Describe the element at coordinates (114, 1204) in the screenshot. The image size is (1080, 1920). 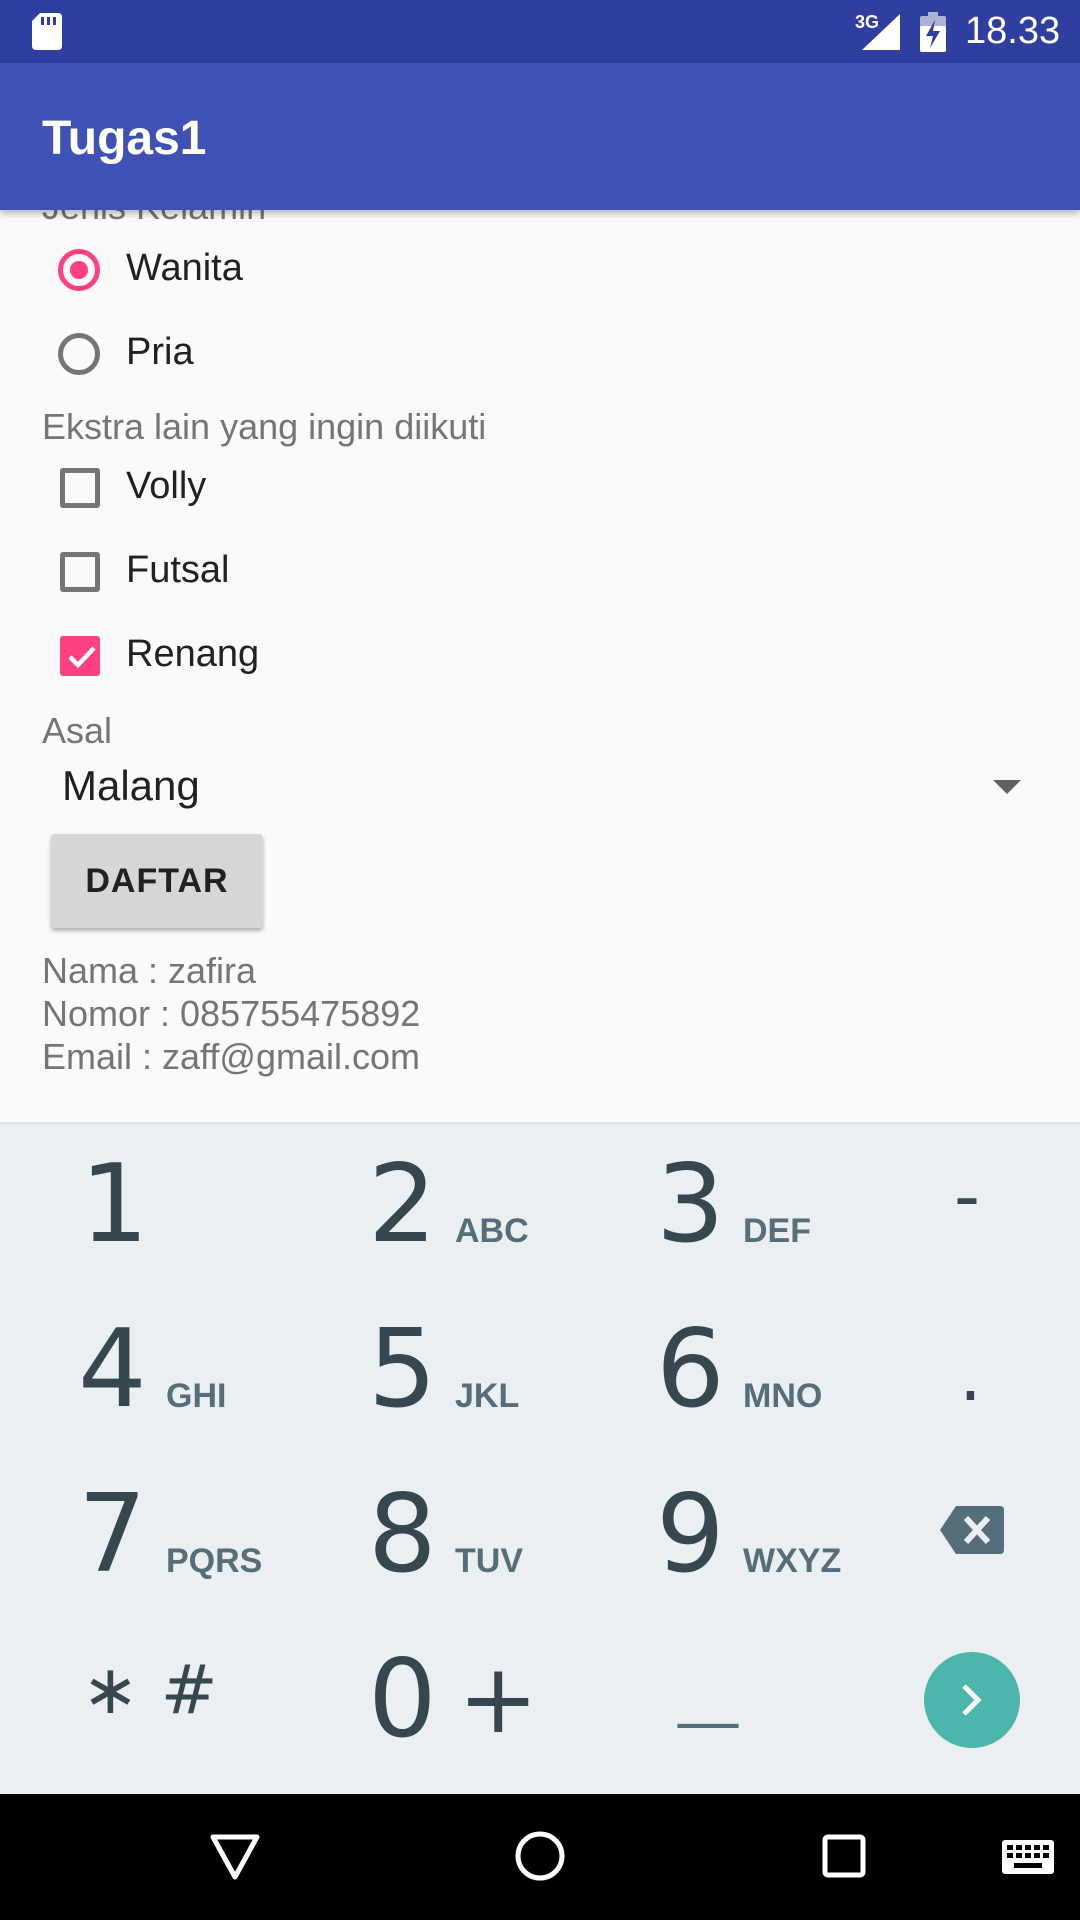
I see `key-digit: 1` at that location.